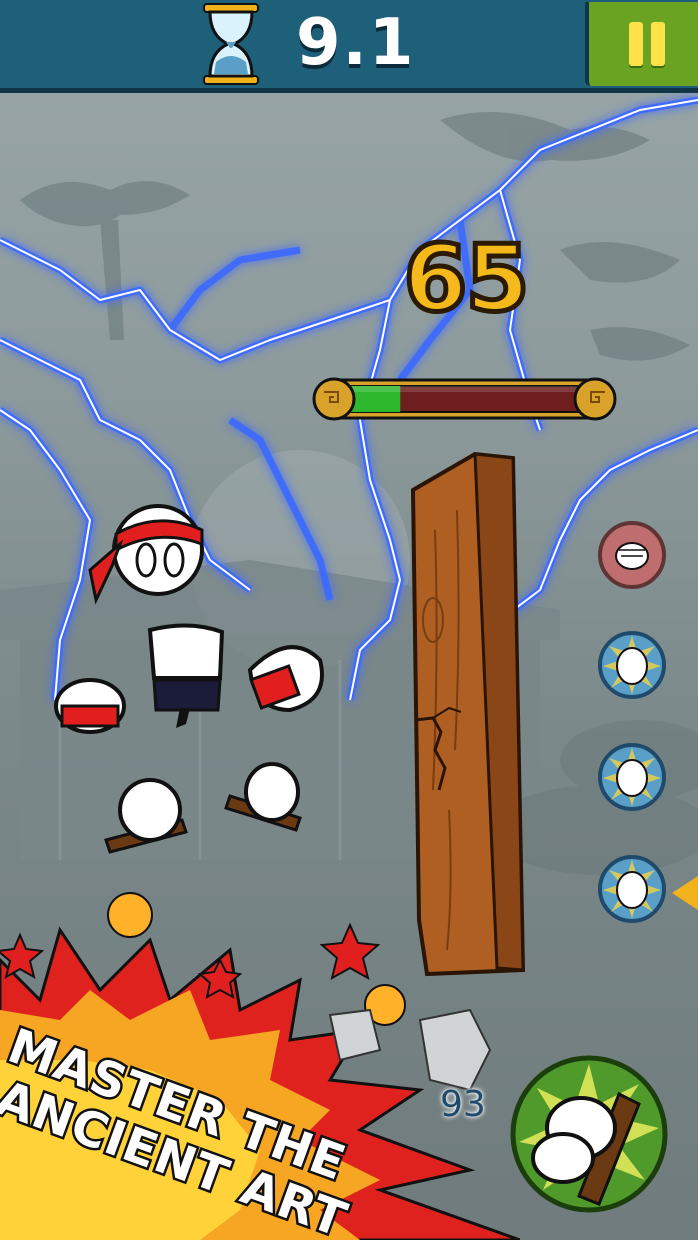 The image size is (698, 1240). What do you see at coordinates (186, 675) in the screenshot?
I see `fighter-torso` at bounding box center [186, 675].